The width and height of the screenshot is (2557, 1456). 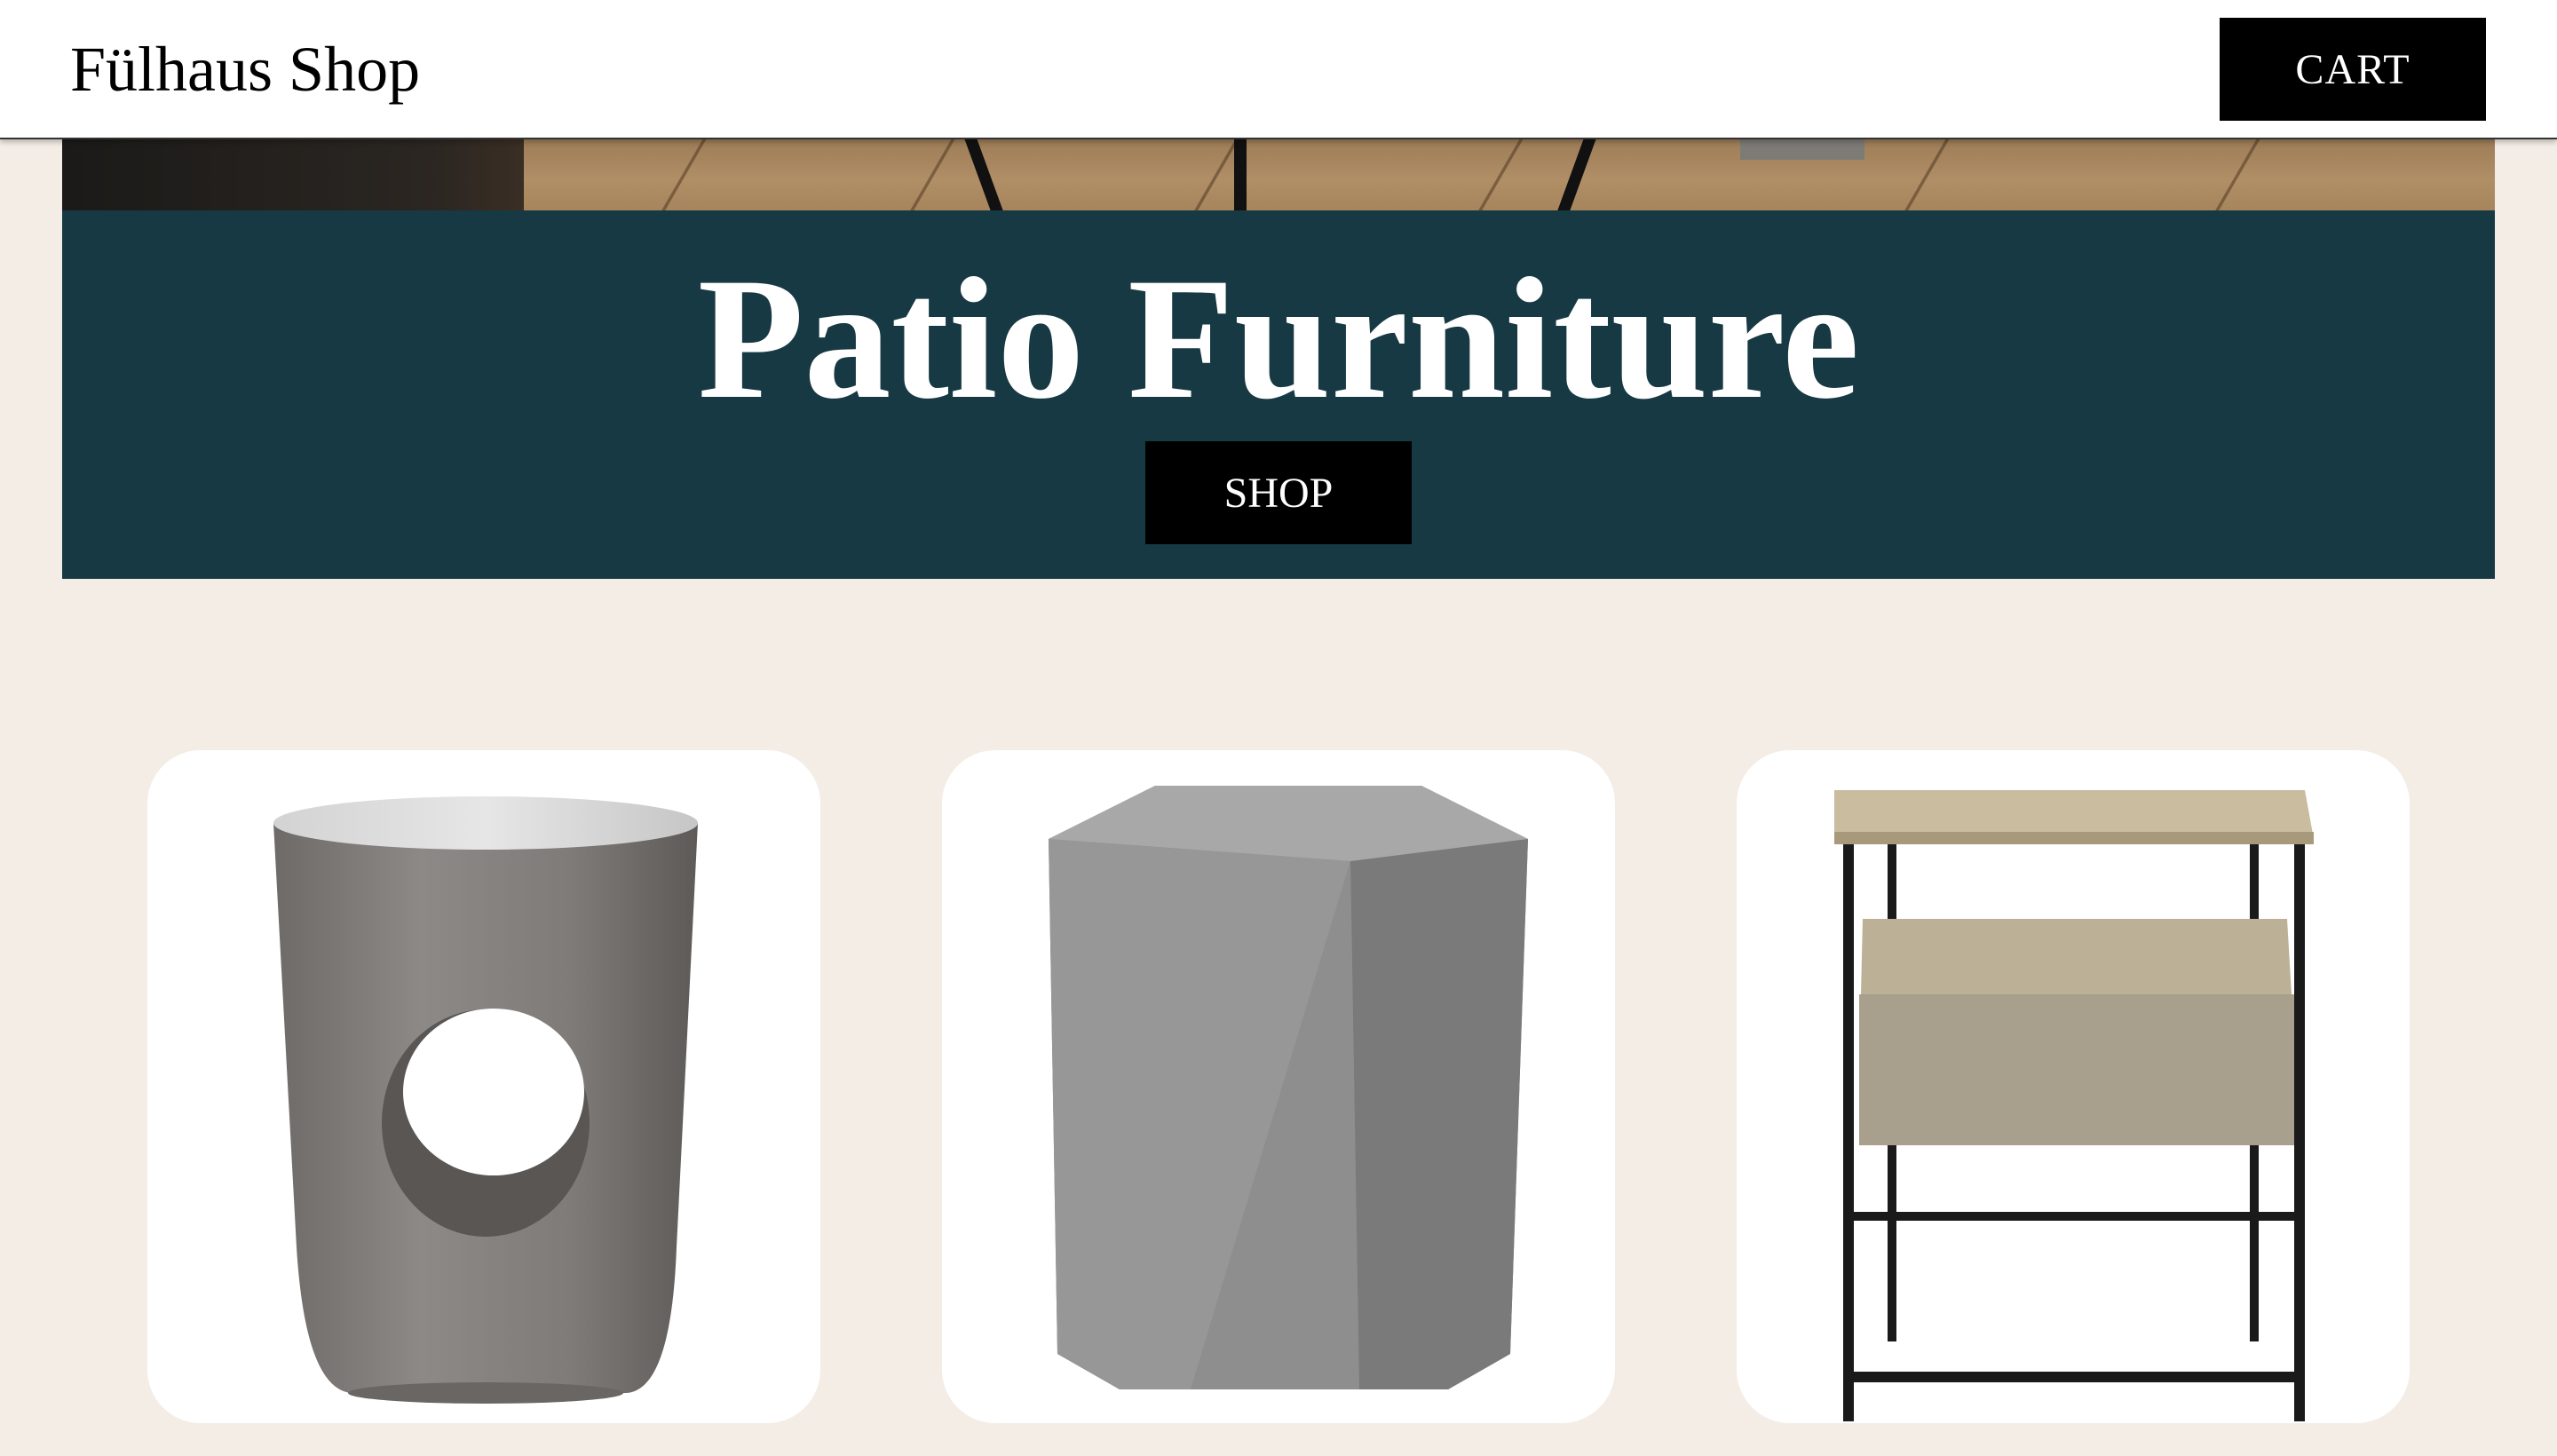 I want to click on round-concrete-stool-with-cutout-icon, so click(x=485, y=1100).